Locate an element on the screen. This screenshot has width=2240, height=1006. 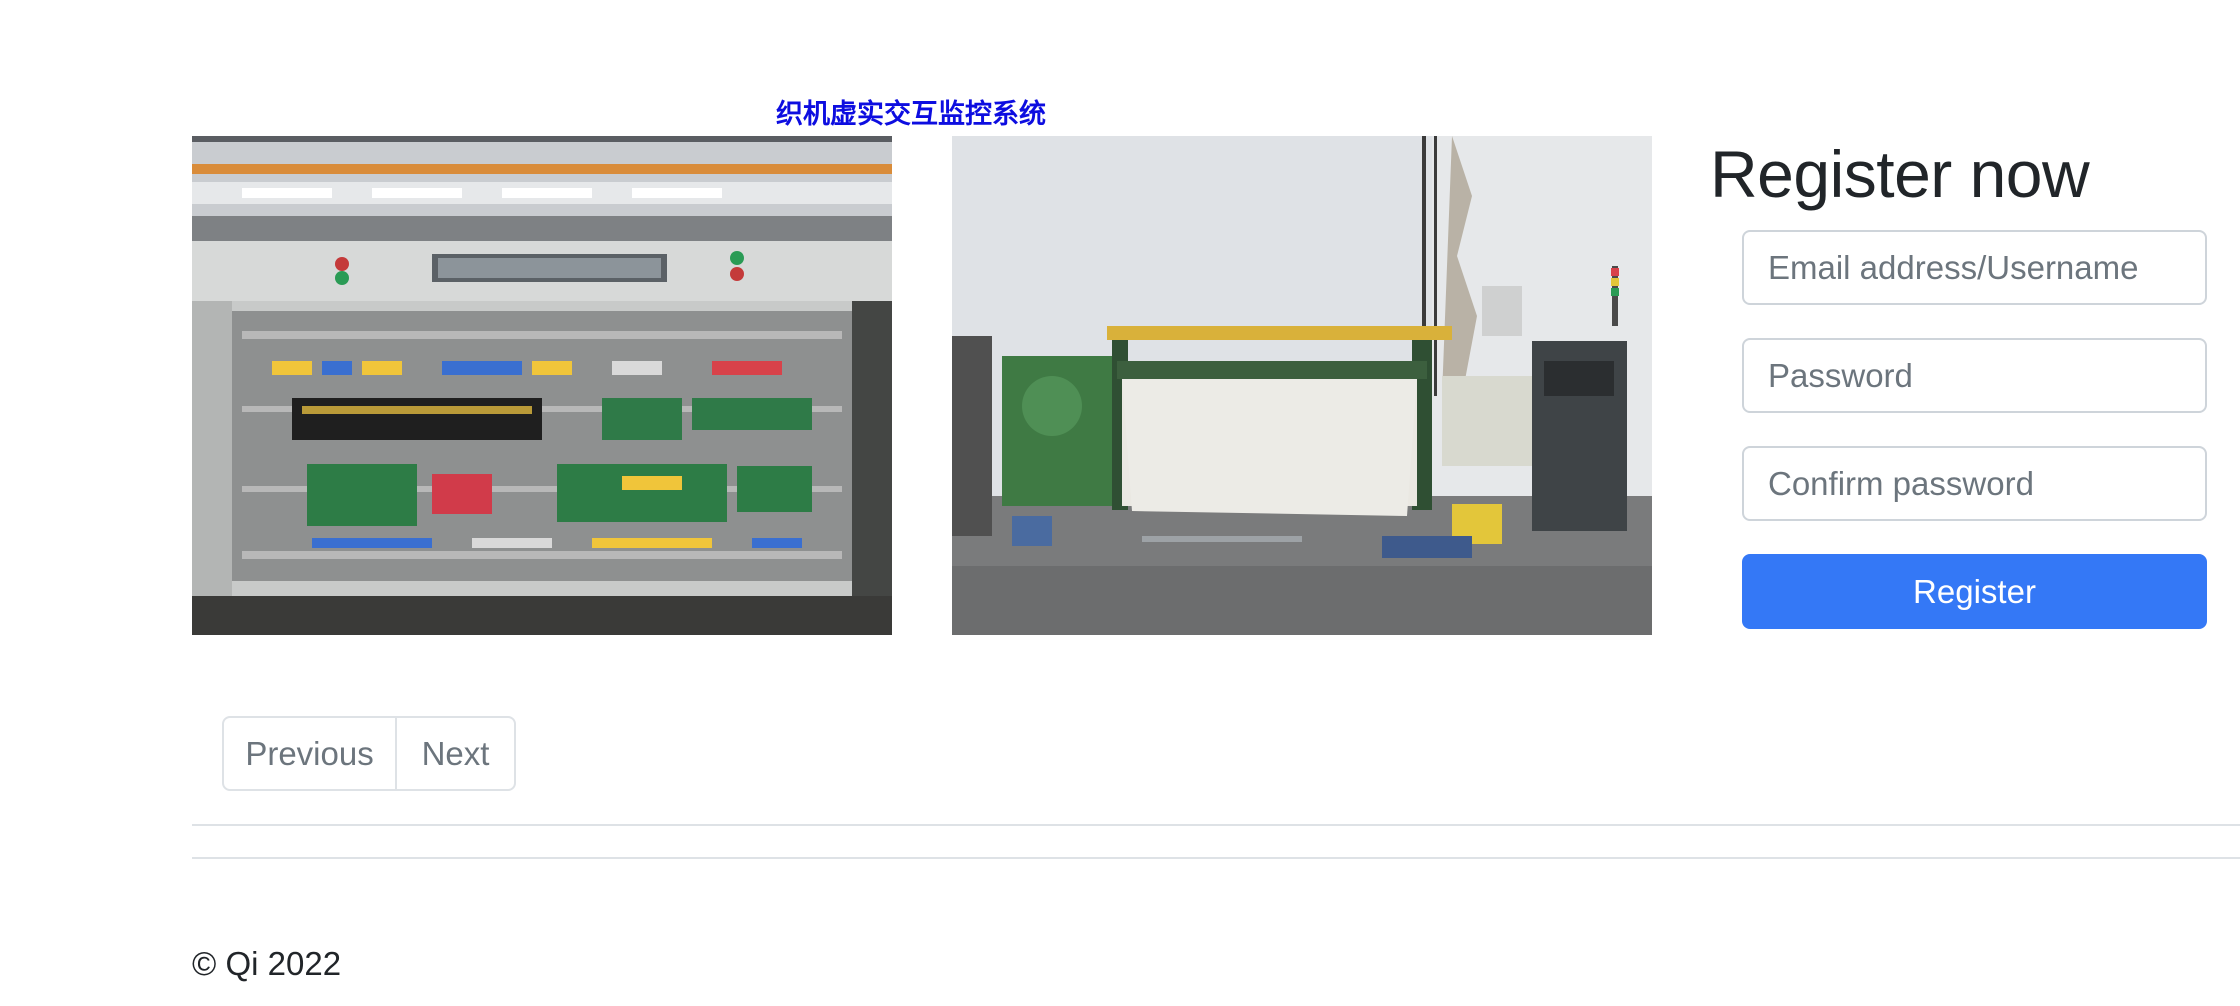
register-button: Register is located at coordinates (1974, 591).